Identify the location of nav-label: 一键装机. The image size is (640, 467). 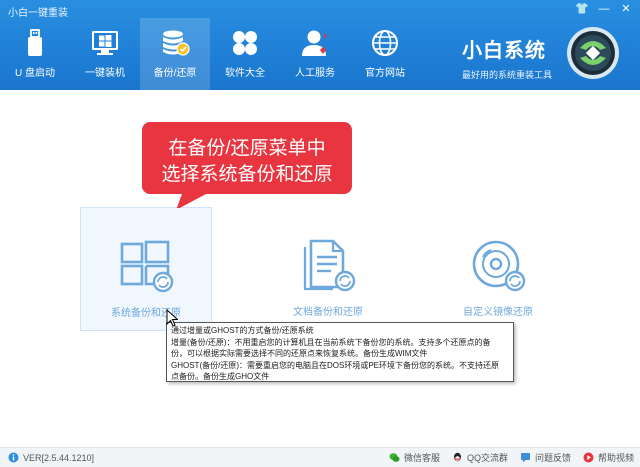
(105, 73).